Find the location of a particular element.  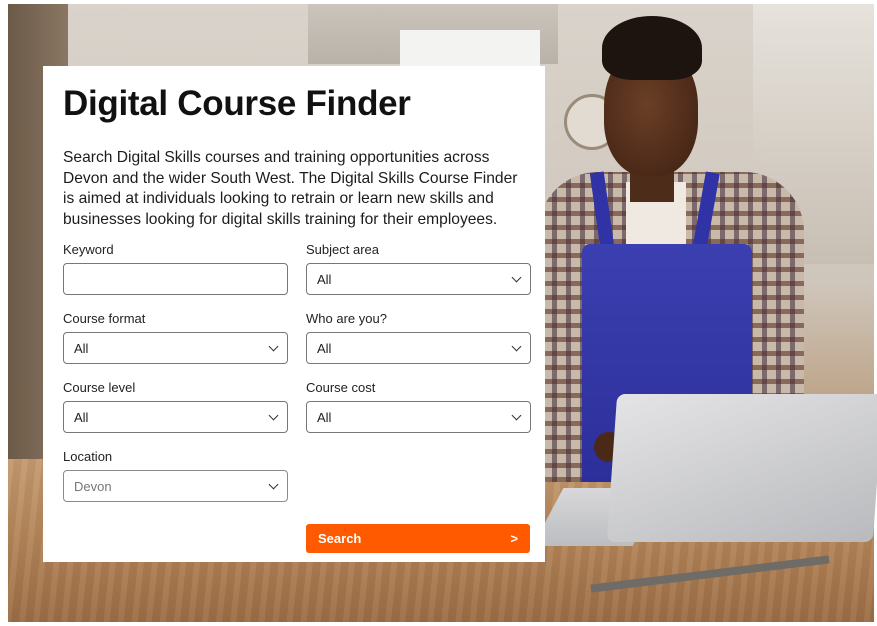

course-cost-label: Course cost is located at coordinates (341, 387).